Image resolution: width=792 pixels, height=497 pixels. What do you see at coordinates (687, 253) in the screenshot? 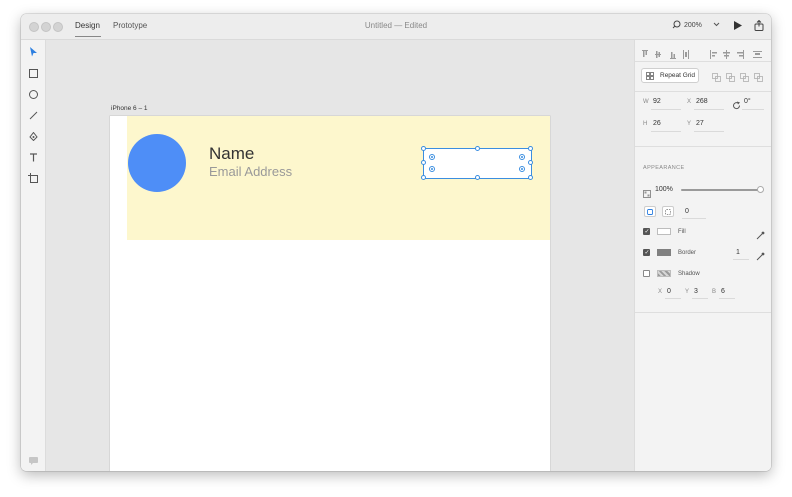
I see `border-label: Border` at bounding box center [687, 253].